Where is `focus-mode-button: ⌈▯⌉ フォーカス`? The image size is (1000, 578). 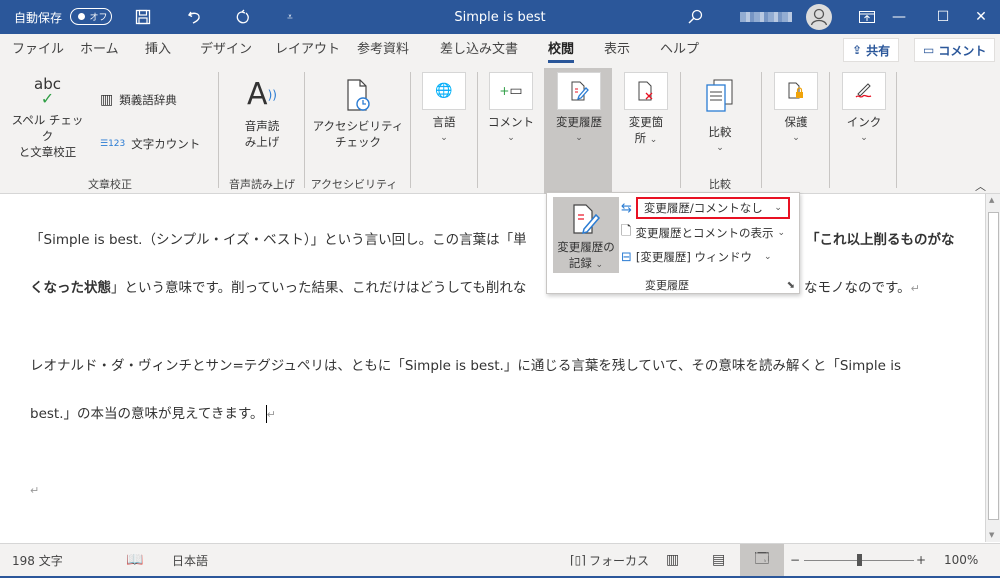
focus-mode-button: ⌈▯⌉ フォーカス is located at coordinates (609, 560).